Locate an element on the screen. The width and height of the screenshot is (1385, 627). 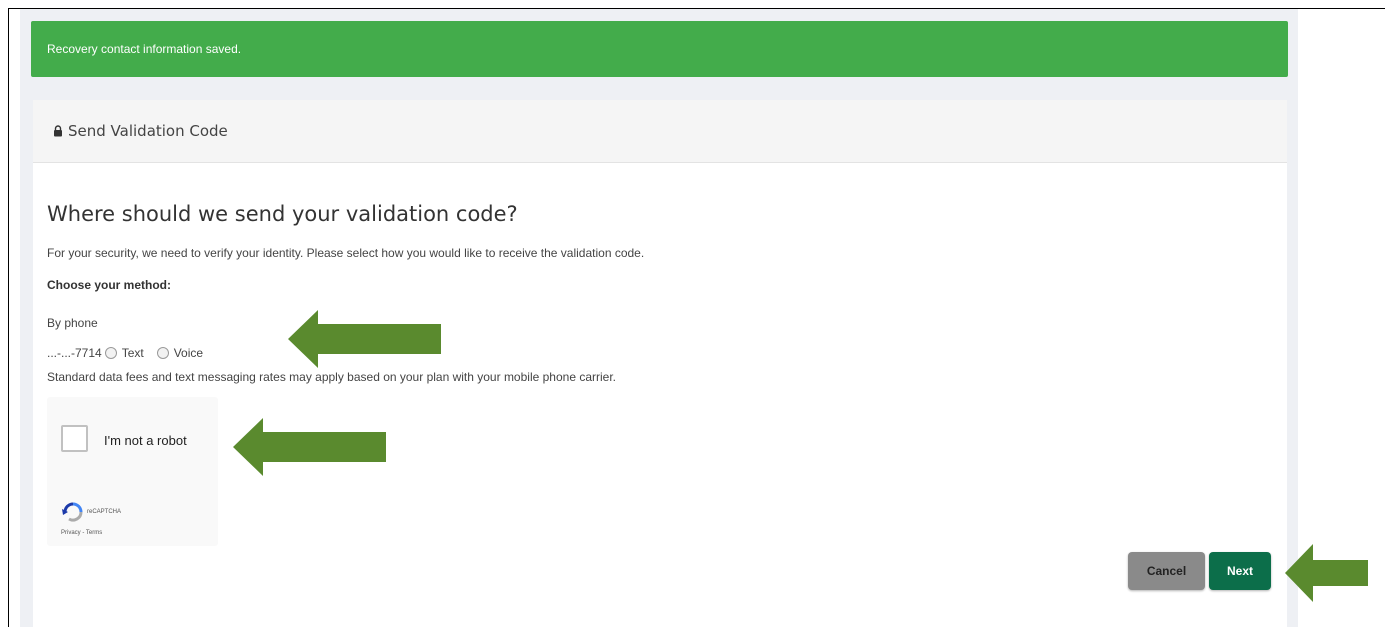
cancel-button: Cancel is located at coordinates (1166, 571).